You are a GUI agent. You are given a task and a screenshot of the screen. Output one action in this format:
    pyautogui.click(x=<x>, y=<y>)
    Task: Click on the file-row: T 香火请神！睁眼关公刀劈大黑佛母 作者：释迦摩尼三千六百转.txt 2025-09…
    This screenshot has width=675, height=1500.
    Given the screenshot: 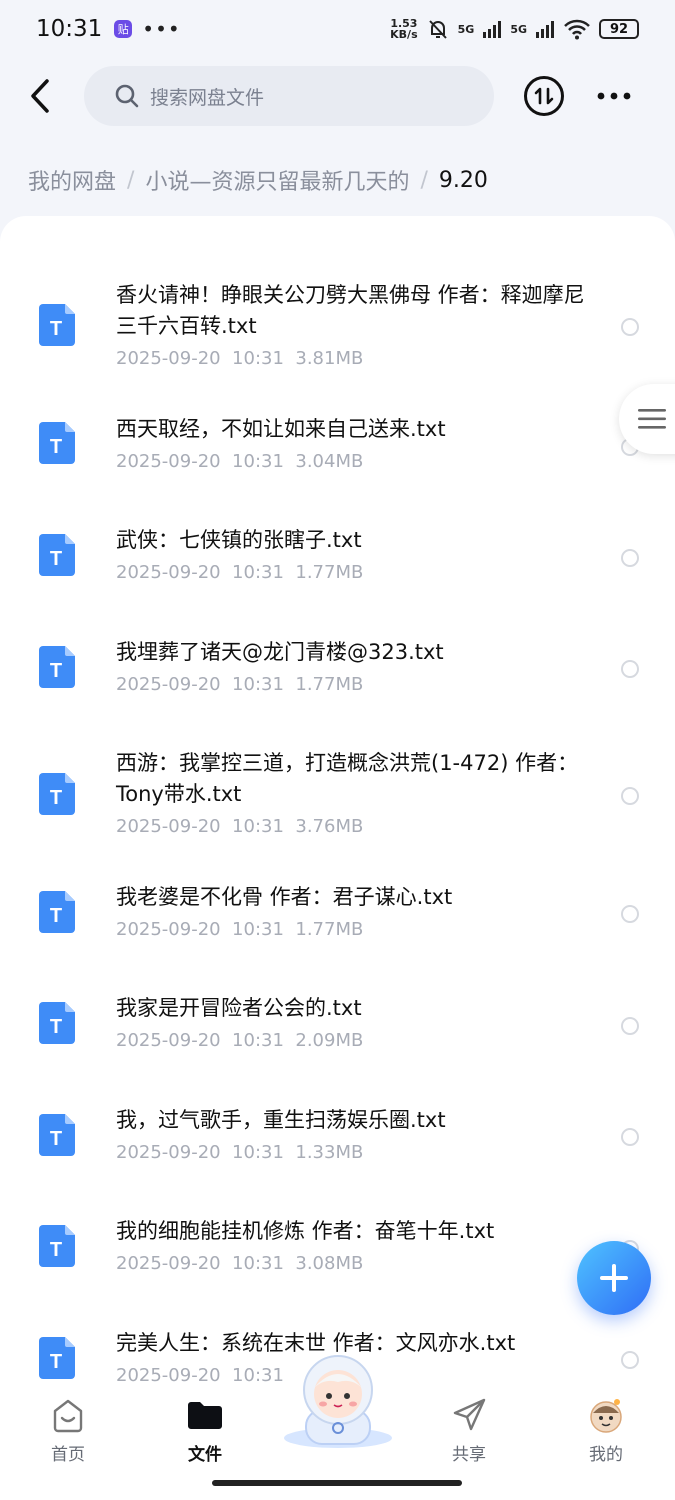 What is the action you would take?
    pyautogui.click(x=337, y=330)
    